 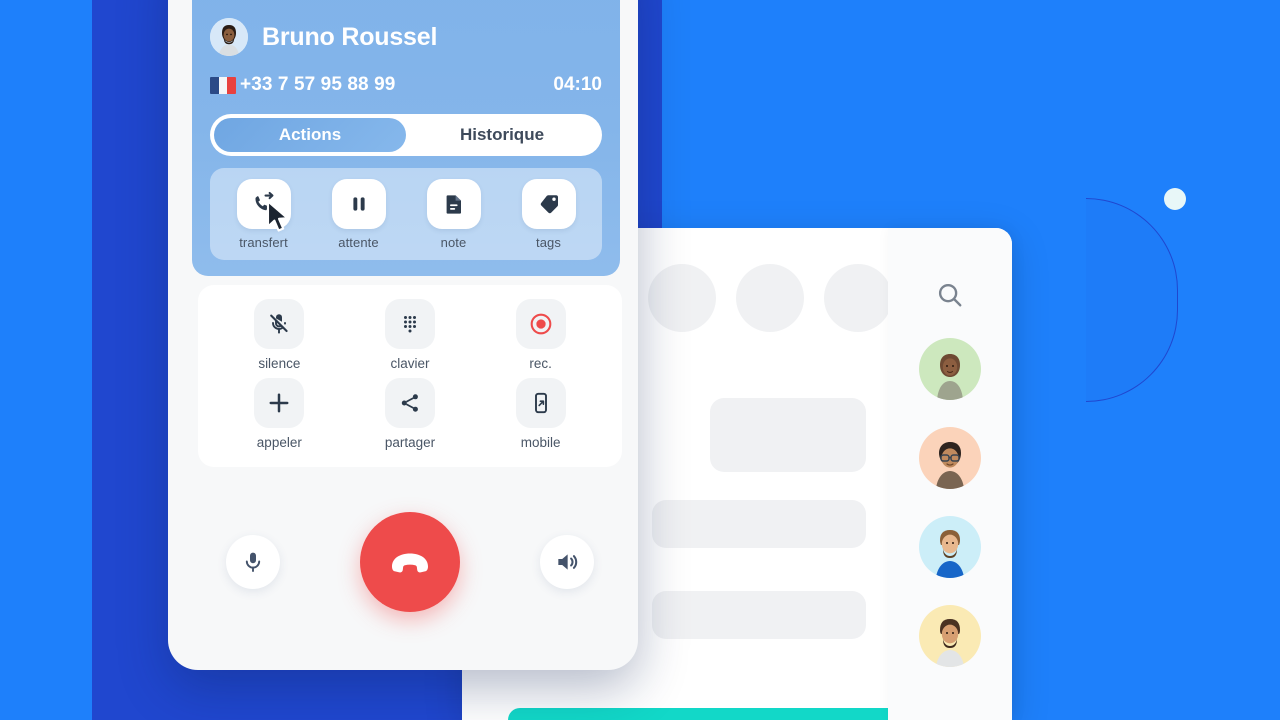 I want to click on grid-label-rec: rec., so click(x=540, y=363).